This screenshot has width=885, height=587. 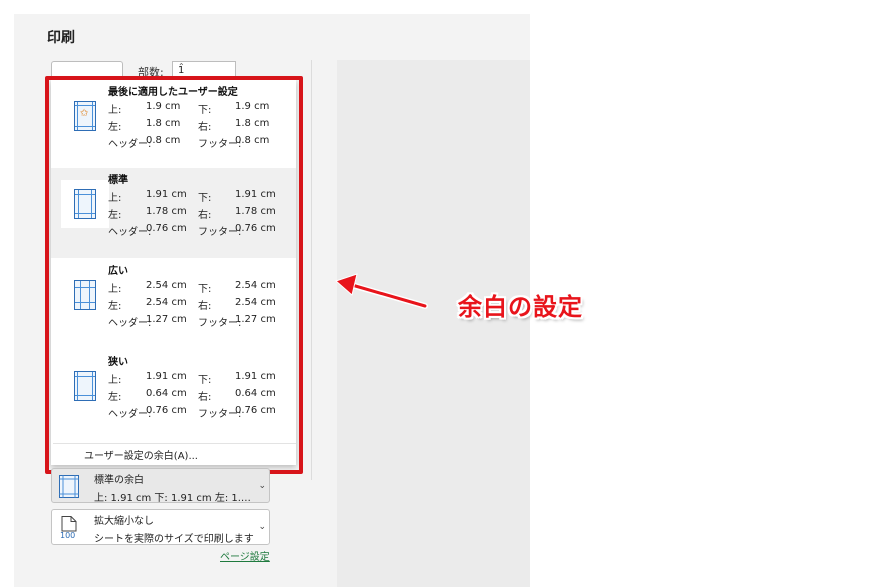 I want to click on annotation-arrow, so click(x=381, y=291).